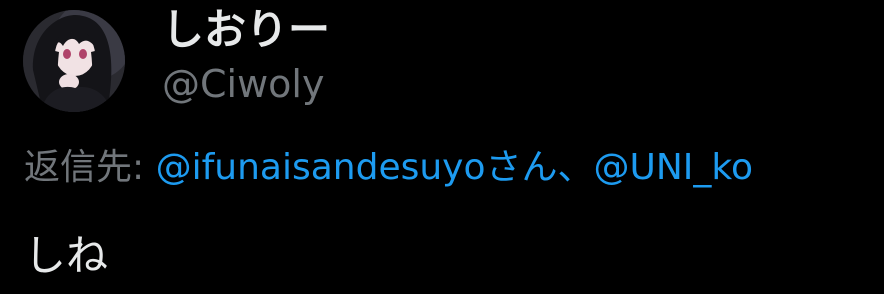  Describe the element at coordinates (321, 167) in the screenshot. I see `mention-link-ifunaisandesuyo: @ifunaisandesuyo` at that location.